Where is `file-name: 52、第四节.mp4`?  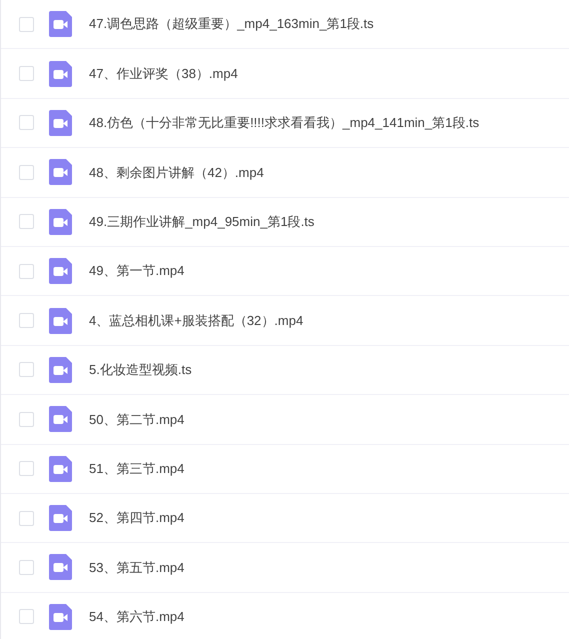
file-name: 52、第四节.mp4 is located at coordinates (136, 518).